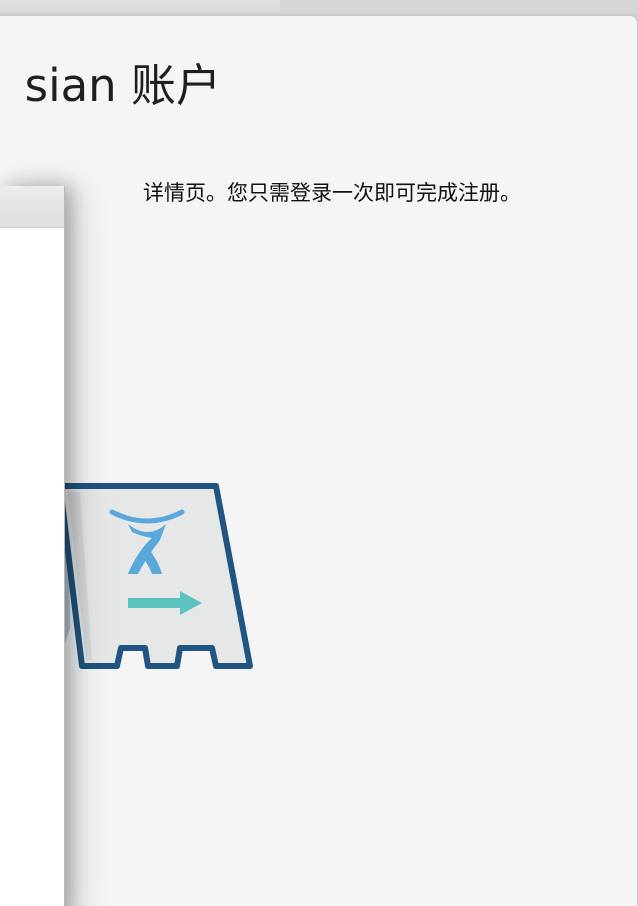 This screenshot has height=906, width=638. I want to click on dialog-description: 详情页。您只需登录一次即可完成注册。, so click(332, 193).